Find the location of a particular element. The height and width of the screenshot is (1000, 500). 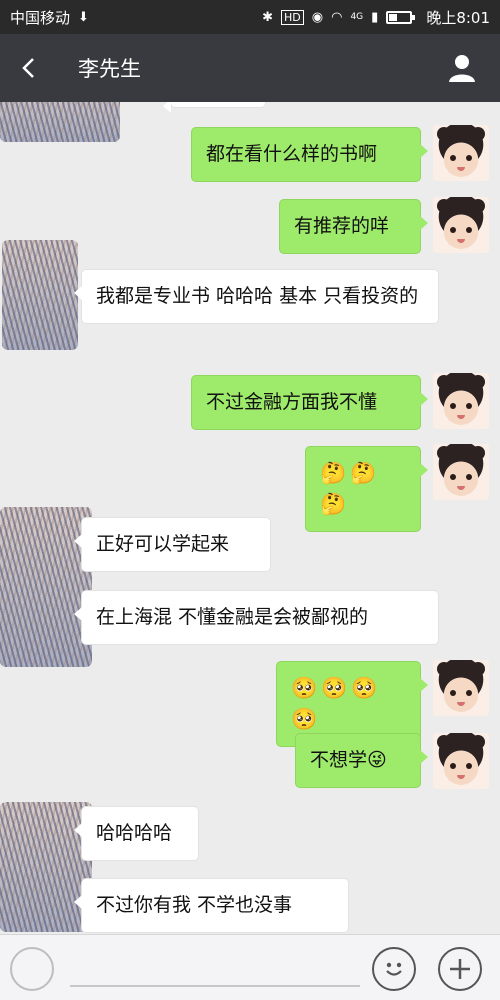

input-toolbar is located at coordinates (250, 967).